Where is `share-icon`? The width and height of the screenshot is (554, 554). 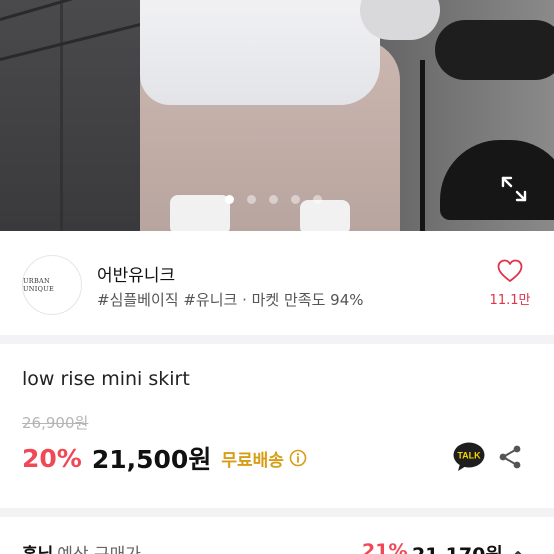
share-icon is located at coordinates (510, 457).